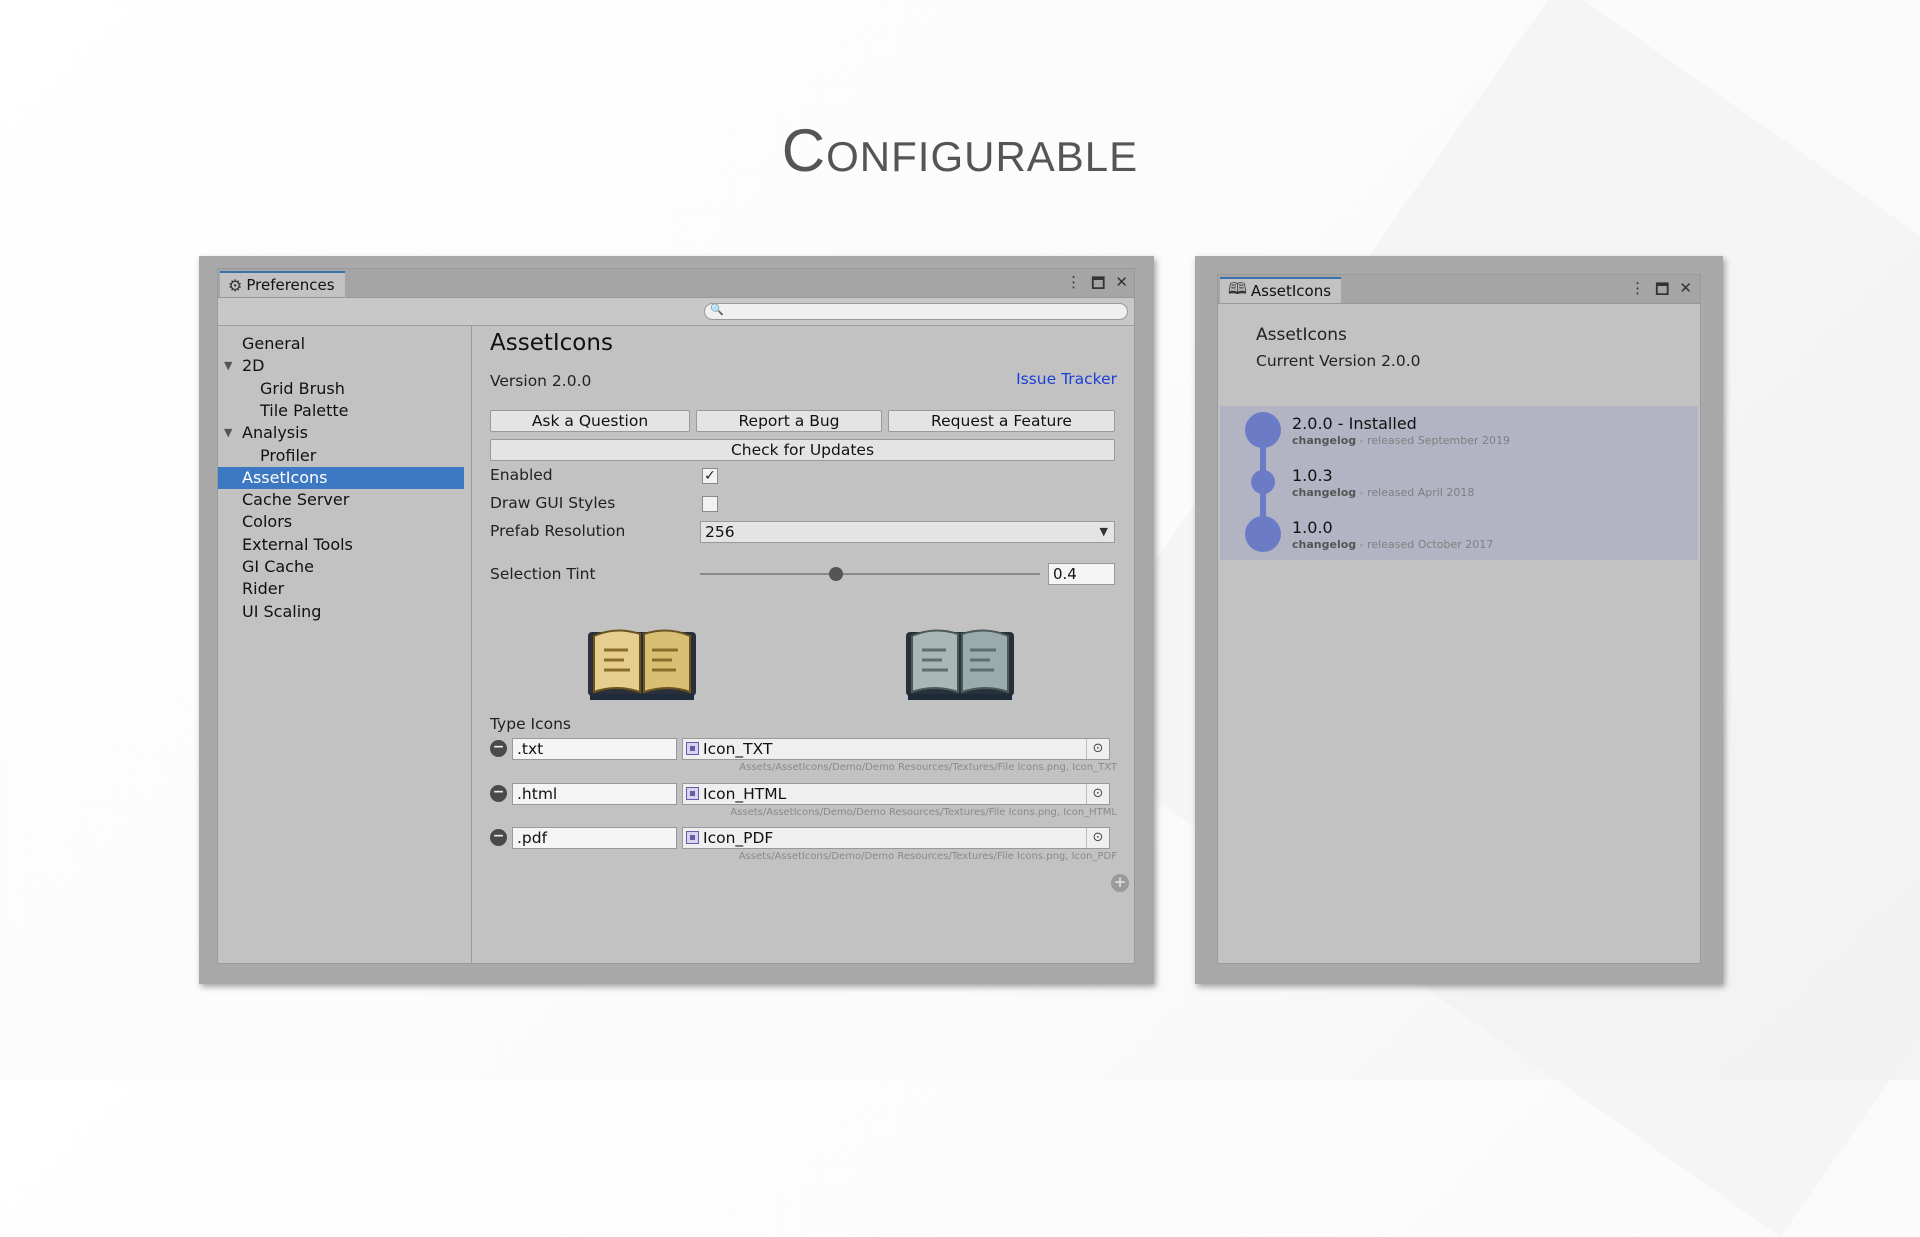  What do you see at coordinates (278, 566) in the screenshot?
I see `sidebar-item-label: GI Cache` at bounding box center [278, 566].